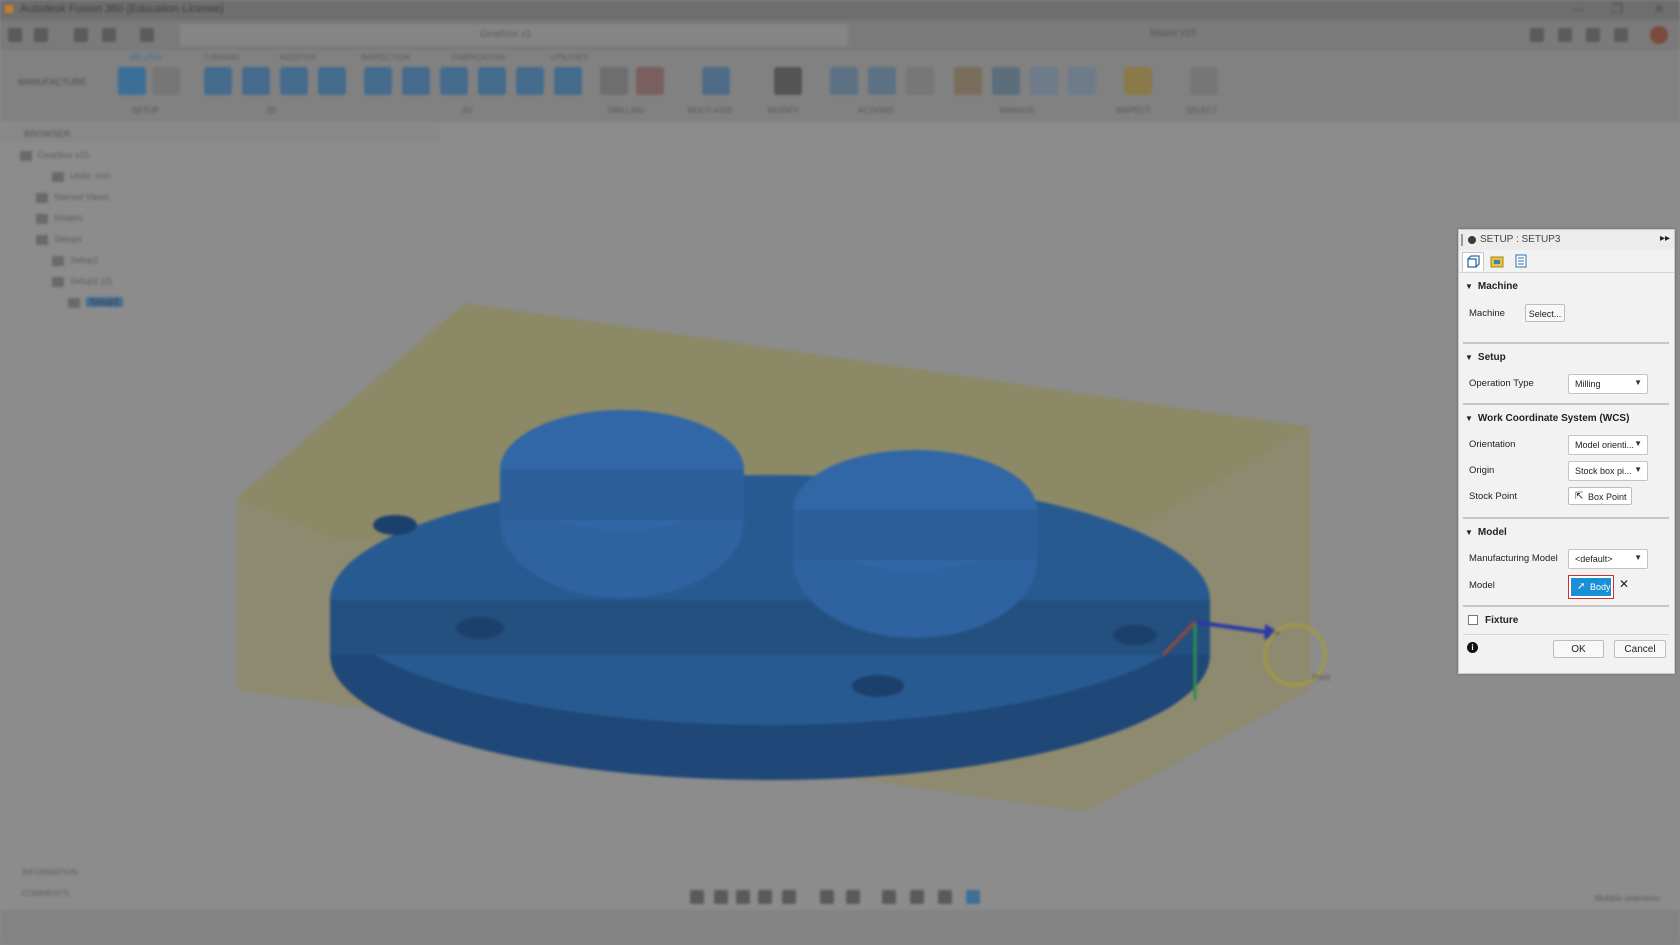 The width and height of the screenshot is (1680, 945). What do you see at coordinates (889, 897) in the screenshot?
I see `viewports-icon` at bounding box center [889, 897].